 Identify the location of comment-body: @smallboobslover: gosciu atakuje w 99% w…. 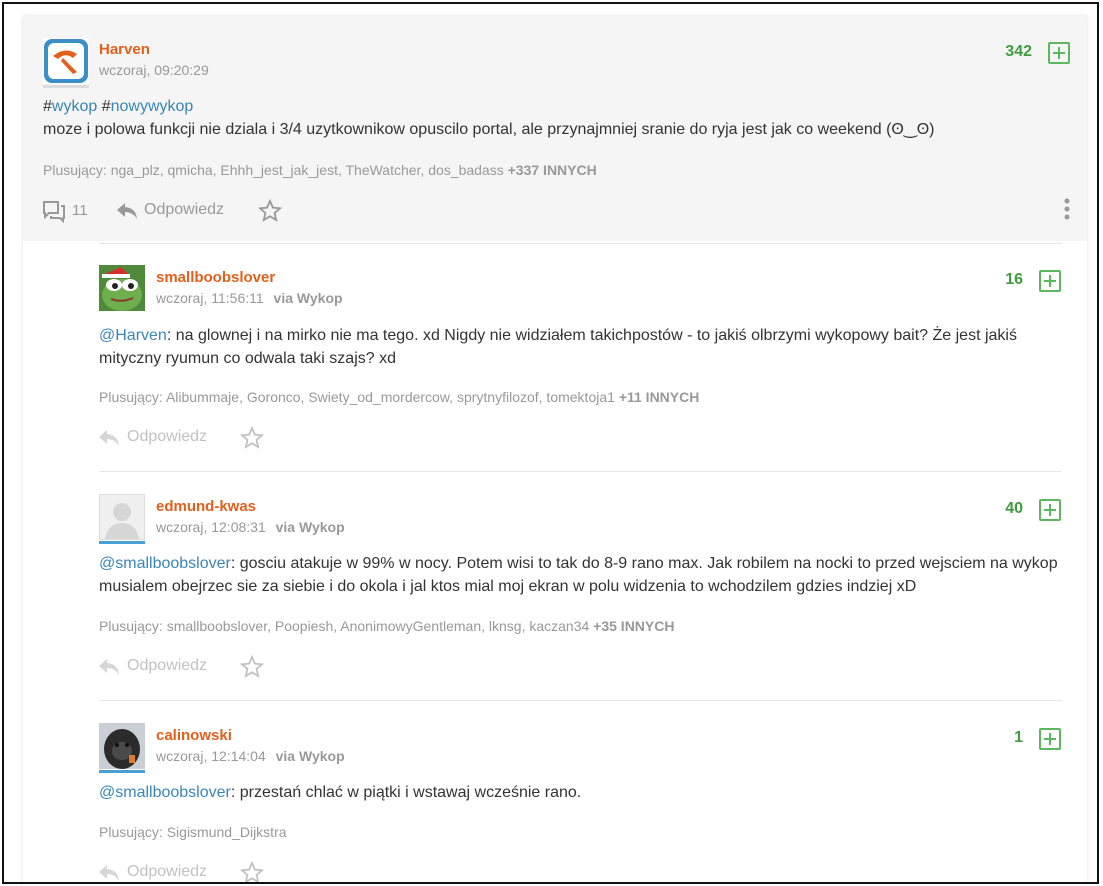
(579, 575).